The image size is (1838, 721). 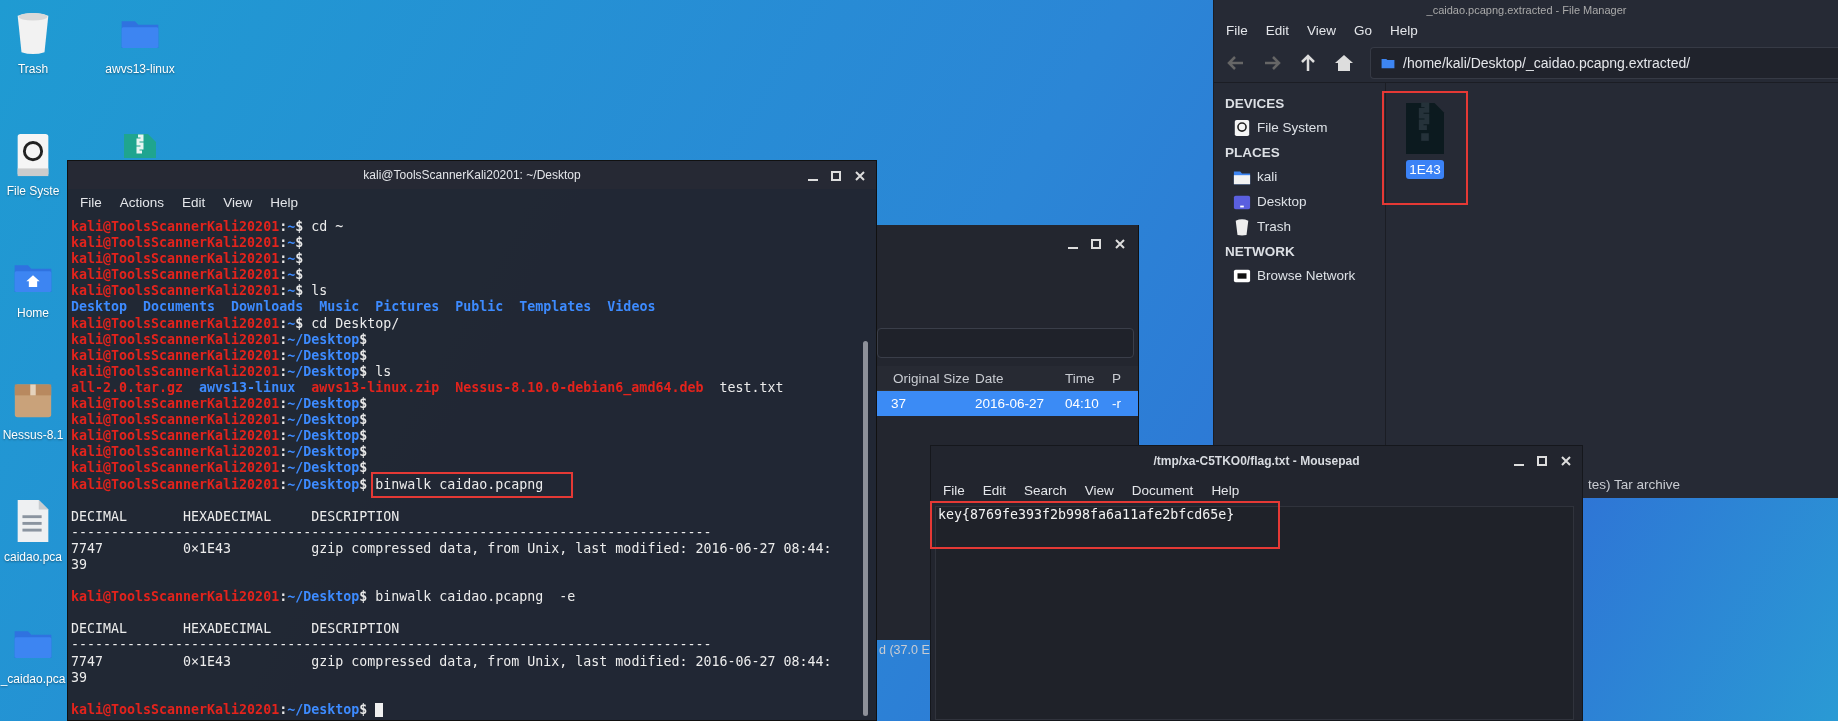 I want to click on sidebar-item: File System, so click(x=1292, y=127).